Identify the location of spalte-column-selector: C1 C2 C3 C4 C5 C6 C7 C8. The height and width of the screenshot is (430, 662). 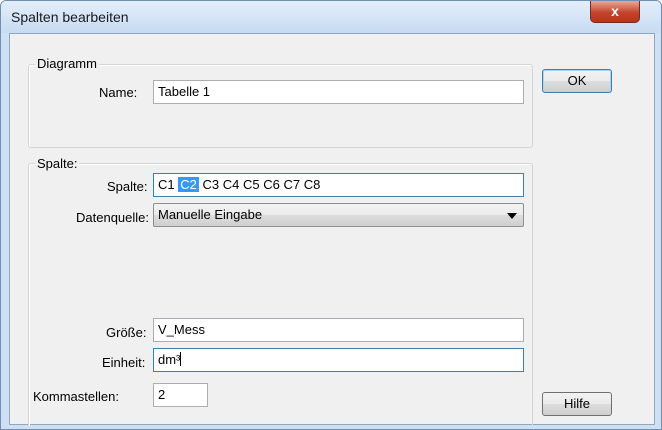
(338, 185).